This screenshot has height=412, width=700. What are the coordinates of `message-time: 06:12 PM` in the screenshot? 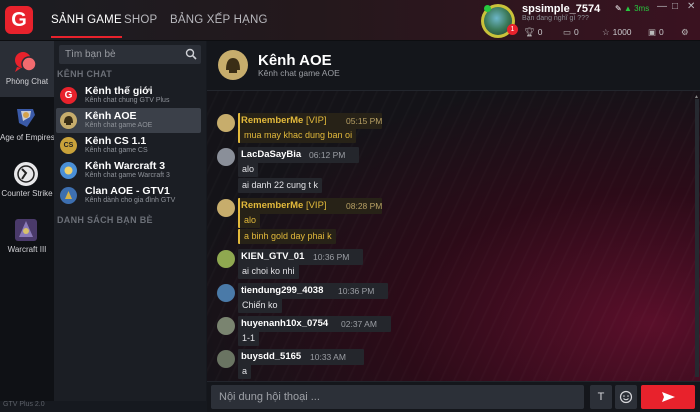 It's located at (327, 155).